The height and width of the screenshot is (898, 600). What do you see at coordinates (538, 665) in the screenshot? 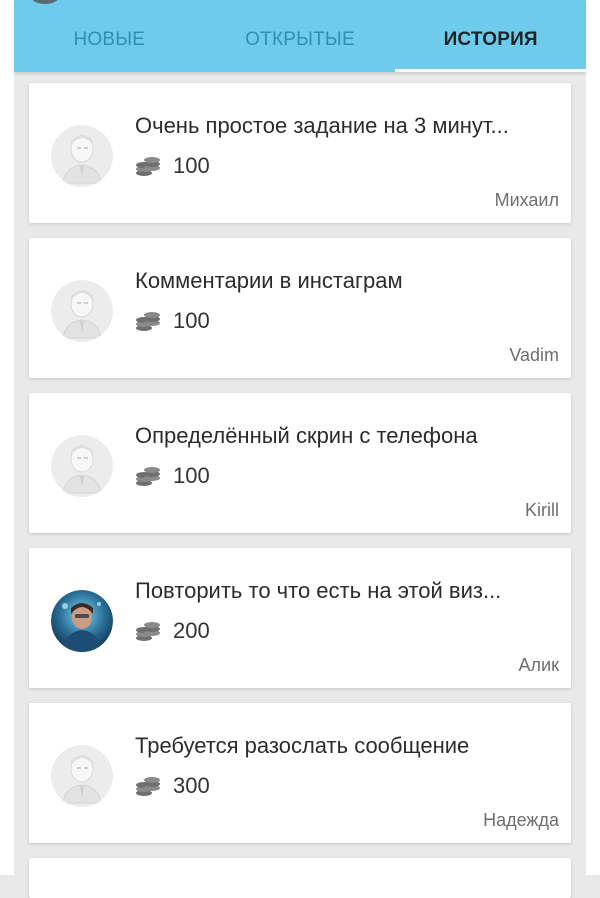
I see `task-author: Алик` at bounding box center [538, 665].